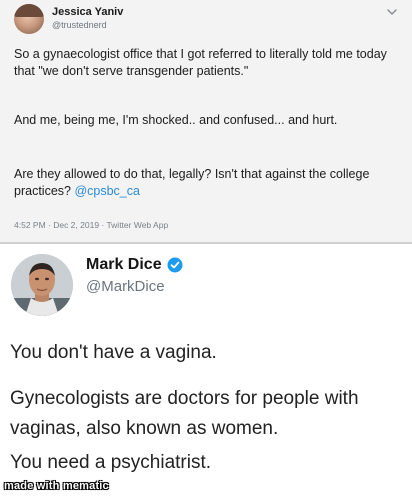  Describe the element at coordinates (56, 486) in the screenshot. I see `mematic-watermark: made with mematic` at that location.